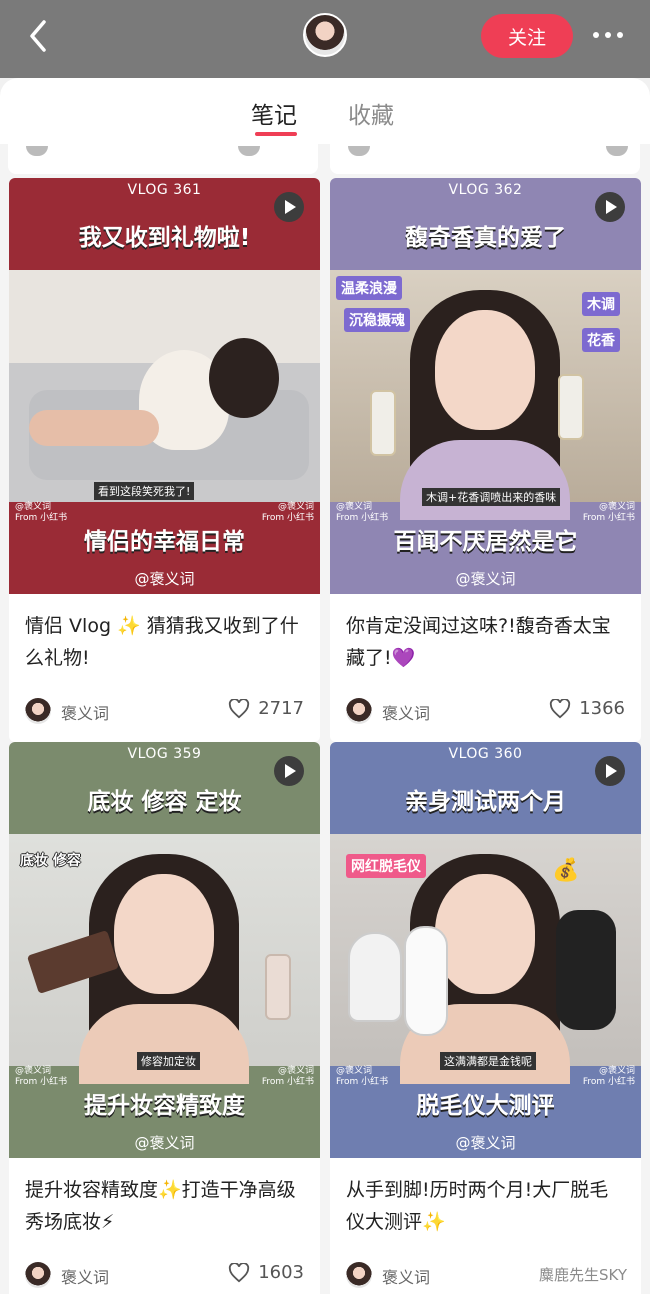 The height and width of the screenshot is (1294, 650). What do you see at coordinates (164, 716) in the screenshot?
I see `note-meta: 褒义词 2717` at bounding box center [164, 716].